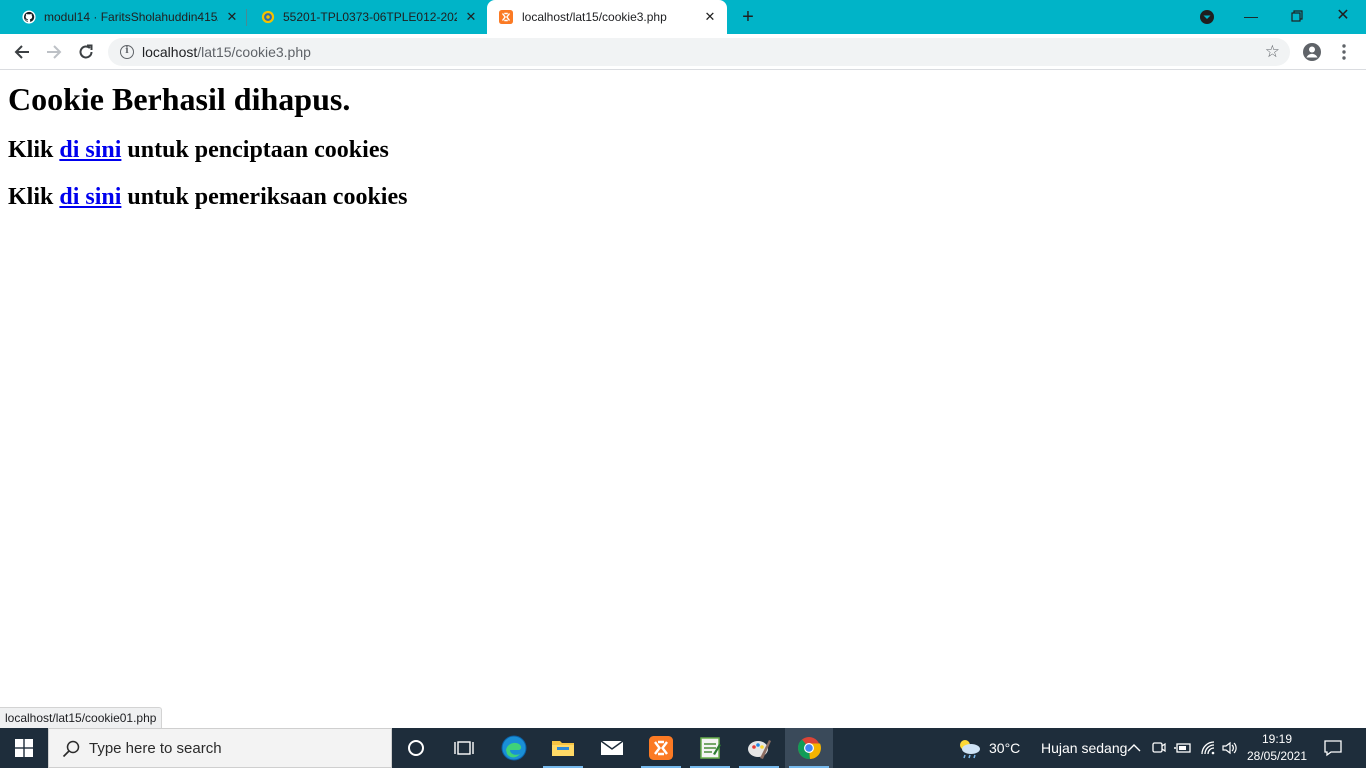 This screenshot has width=1366, height=768. I want to click on cortana-icon, so click(416, 748).